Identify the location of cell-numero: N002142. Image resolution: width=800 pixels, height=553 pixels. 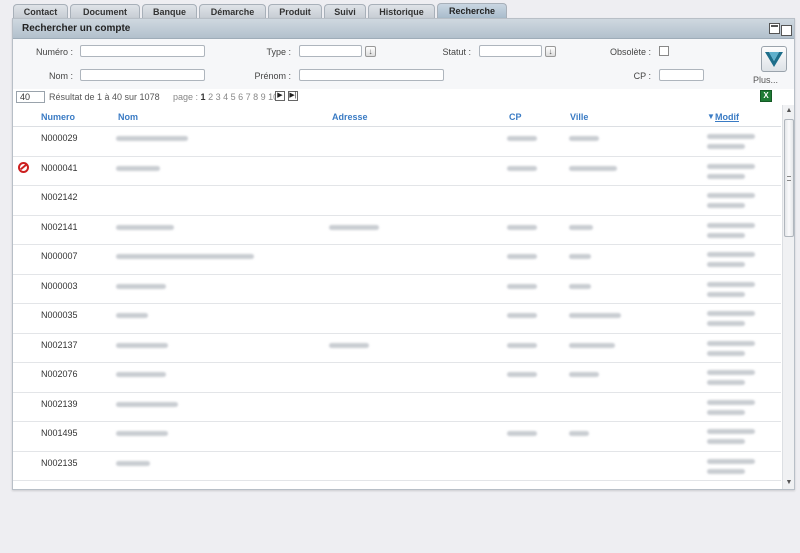
(59, 197).